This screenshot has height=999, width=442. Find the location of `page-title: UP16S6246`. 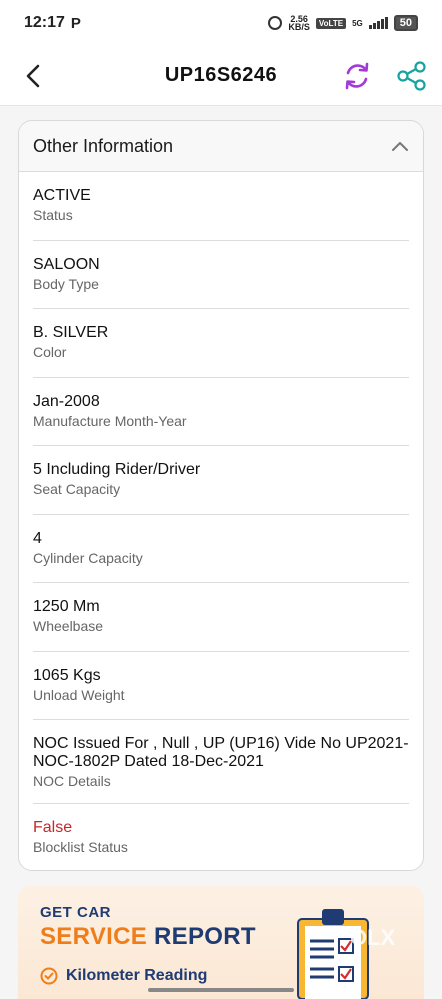

page-title: UP16S6246 is located at coordinates (221, 75).